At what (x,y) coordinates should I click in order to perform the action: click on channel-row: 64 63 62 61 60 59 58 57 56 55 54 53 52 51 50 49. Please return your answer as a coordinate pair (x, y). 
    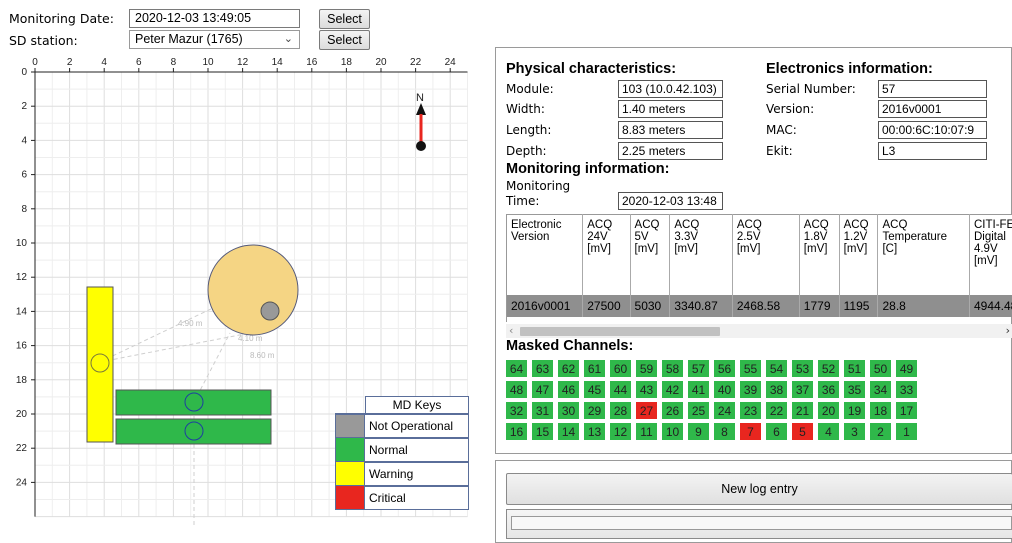
    Looking at the image, I should click on (759, 368).